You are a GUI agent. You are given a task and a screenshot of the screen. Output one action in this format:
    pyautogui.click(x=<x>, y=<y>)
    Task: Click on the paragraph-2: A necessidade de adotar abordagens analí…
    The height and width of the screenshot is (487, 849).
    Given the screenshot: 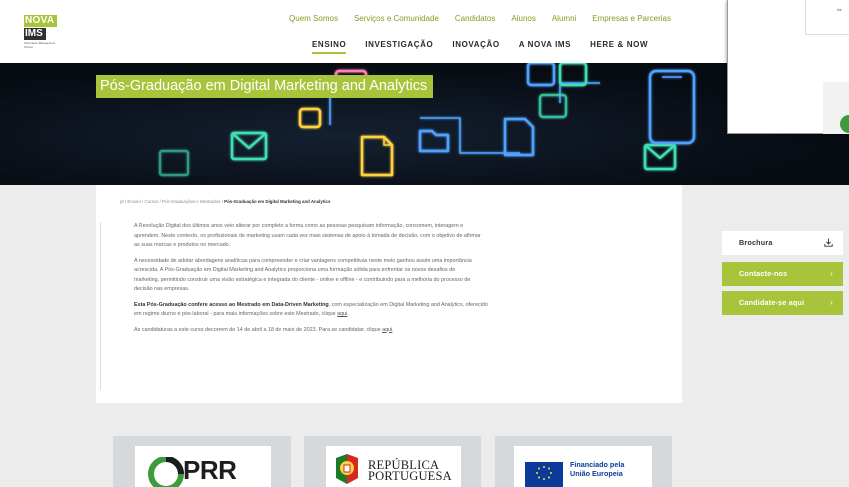 What is the action you would take?
    pyautogui.click(x=337, y=276)
    